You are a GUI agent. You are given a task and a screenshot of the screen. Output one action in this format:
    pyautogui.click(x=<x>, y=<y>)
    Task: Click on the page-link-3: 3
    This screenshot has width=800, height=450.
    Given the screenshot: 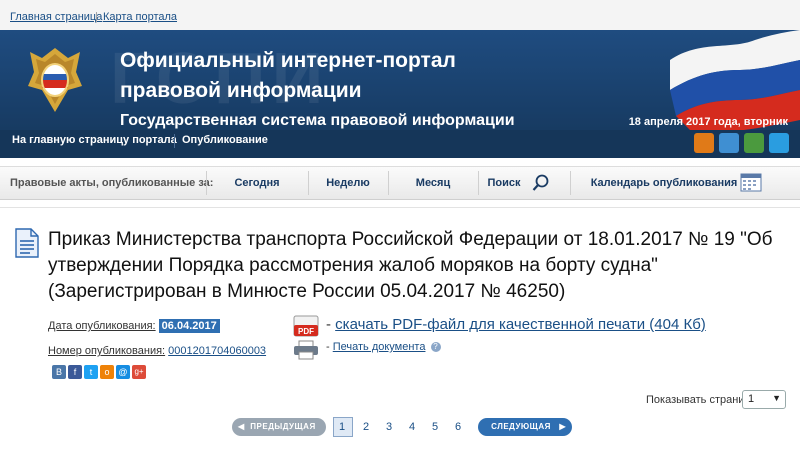 What is the action you would take?
    pyautogui.click(x=389, y=427)
    